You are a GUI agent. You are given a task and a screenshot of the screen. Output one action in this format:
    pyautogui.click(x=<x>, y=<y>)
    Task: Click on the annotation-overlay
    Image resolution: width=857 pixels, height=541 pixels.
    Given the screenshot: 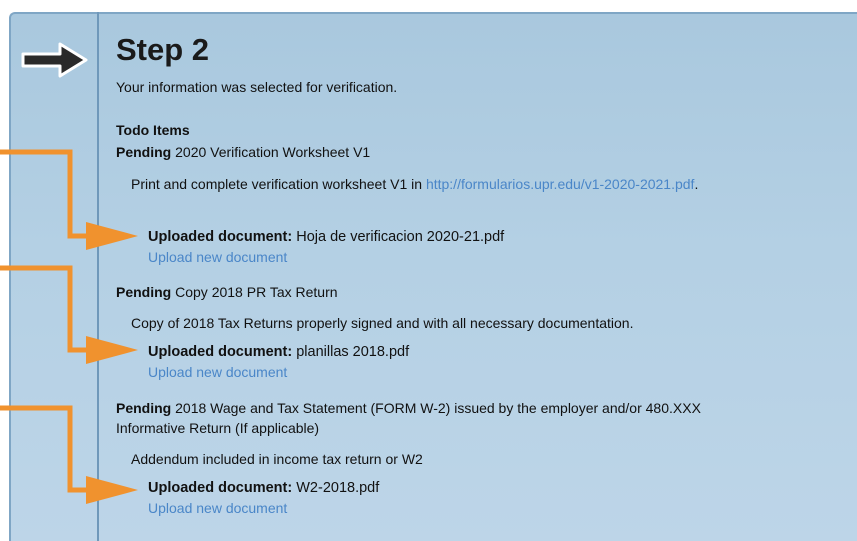 What is the action you would take?
    pyautogui.click(x=69, y=326)
    